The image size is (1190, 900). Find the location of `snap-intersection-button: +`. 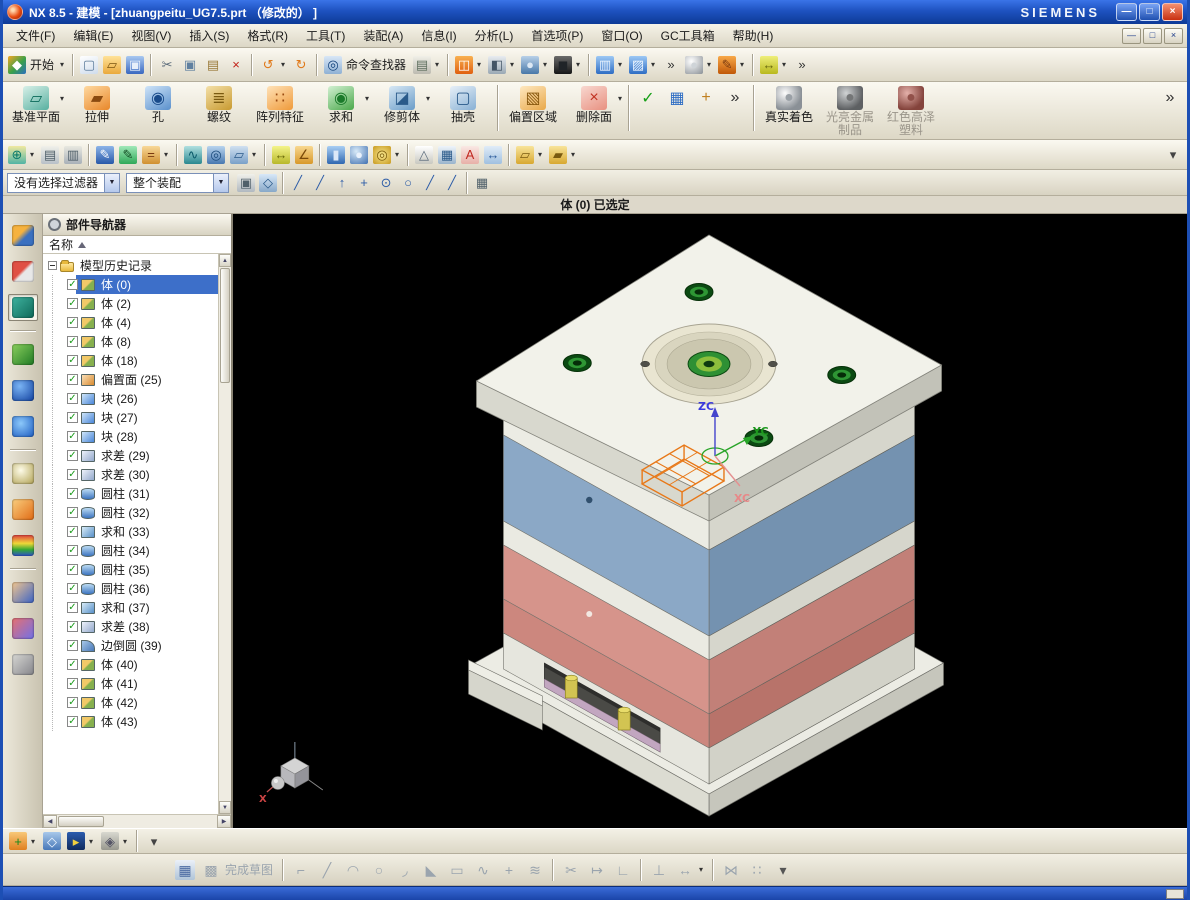

snap-intersection-button: + is located at coordinates (364, 183).